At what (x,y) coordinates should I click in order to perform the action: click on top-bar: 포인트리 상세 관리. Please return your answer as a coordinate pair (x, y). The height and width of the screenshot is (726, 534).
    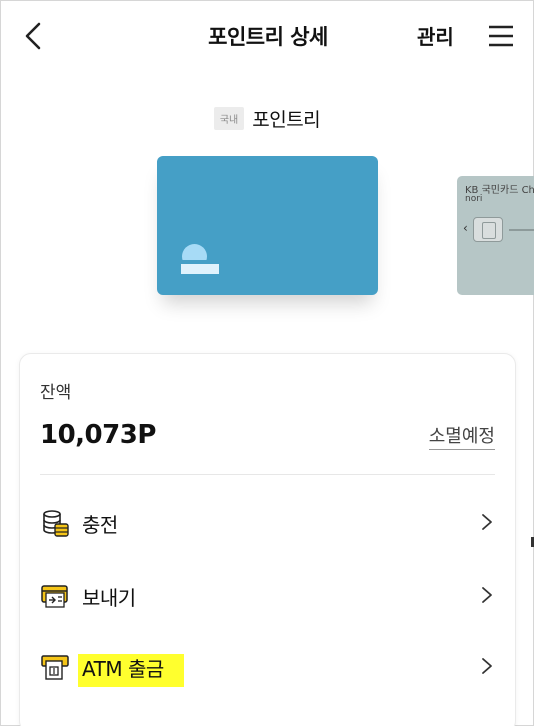
    Looking at the image, I should click on (267, 36).